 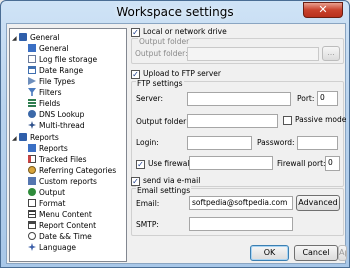 I want to click on upload-ftp-label: Upload to FTP server, so click(x=182, y=73).